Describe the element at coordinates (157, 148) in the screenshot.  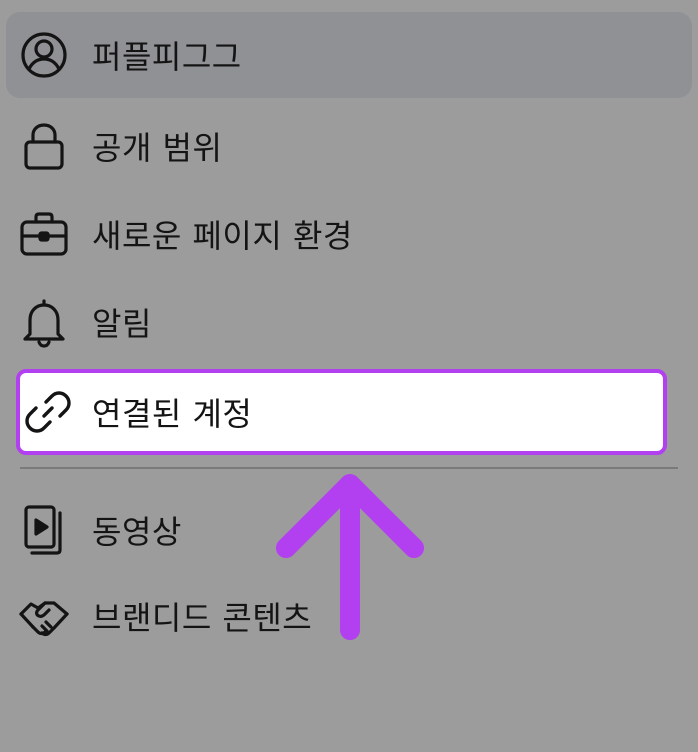
I see `menu-item-label: 공개 범위` at that location.